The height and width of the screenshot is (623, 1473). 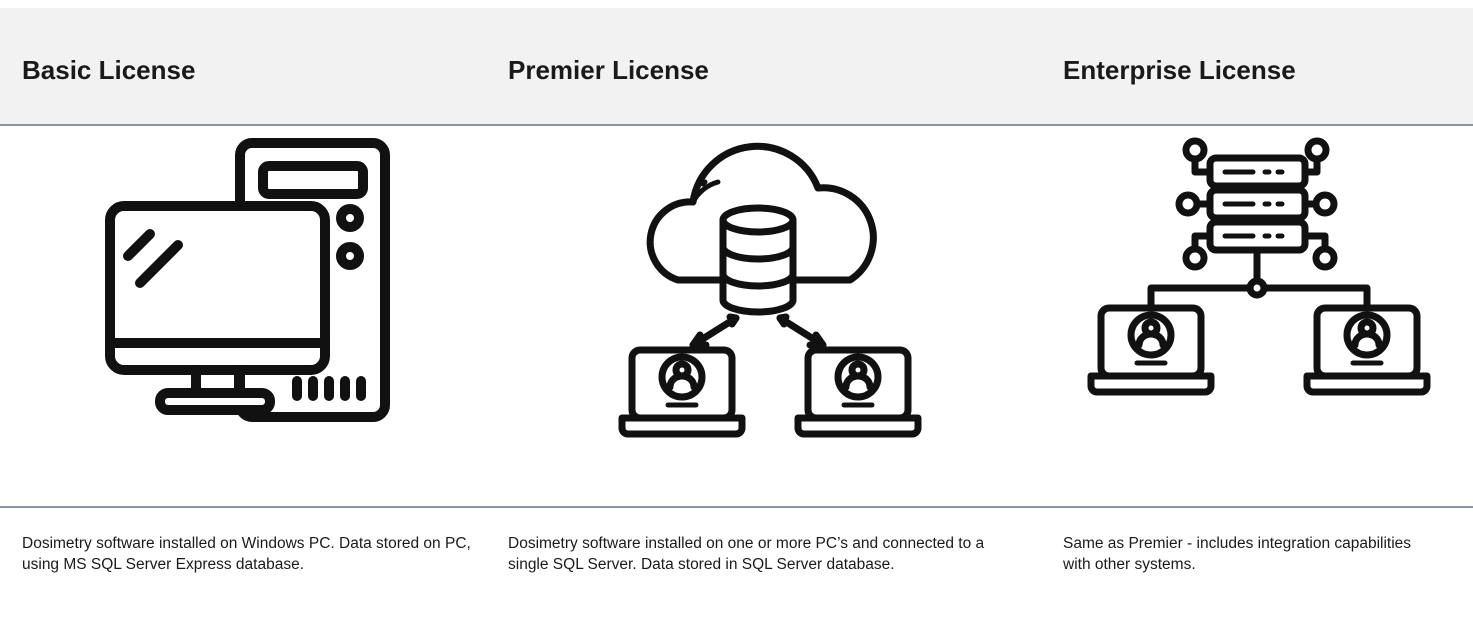 What do you see at coordinates (1259, 266) in the screenshot?
I see `server-network-integration-icon` at bounding box center [1259, 266].